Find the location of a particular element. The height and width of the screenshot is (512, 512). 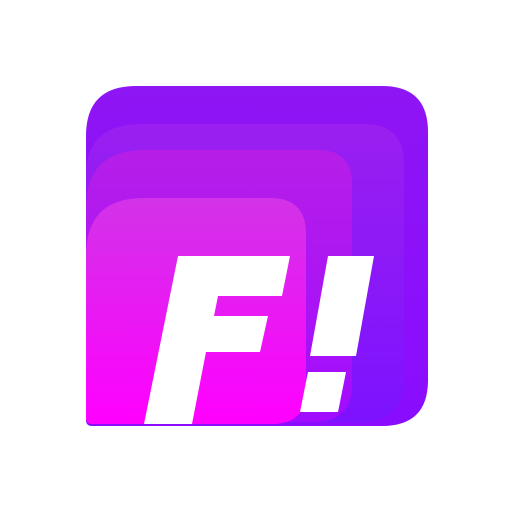

exclamation-dot-glyph is located at coordinates (323, 392).